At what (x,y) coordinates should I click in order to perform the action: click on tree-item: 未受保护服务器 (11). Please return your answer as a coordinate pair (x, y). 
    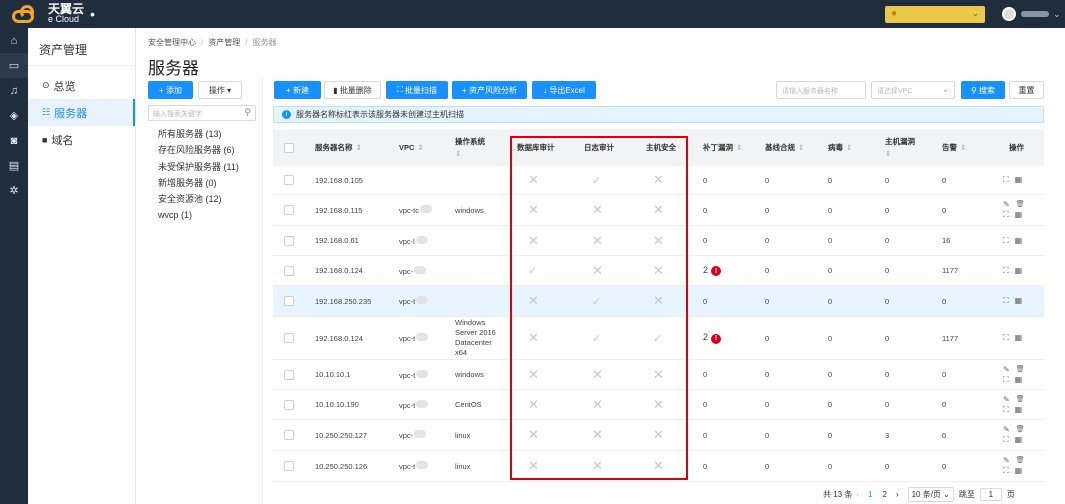
    Looking at the image, I should click on (198, 167).